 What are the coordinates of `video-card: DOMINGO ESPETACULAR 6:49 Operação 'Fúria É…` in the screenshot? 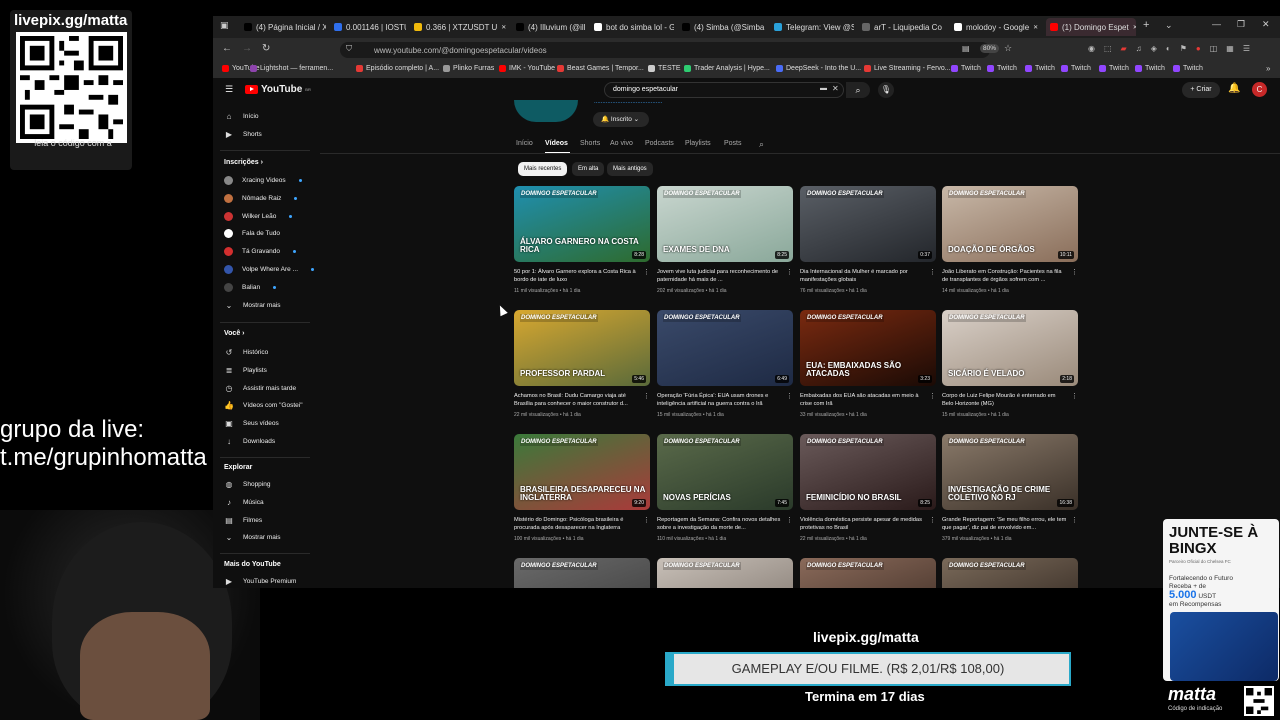 It's located at (725, 365).